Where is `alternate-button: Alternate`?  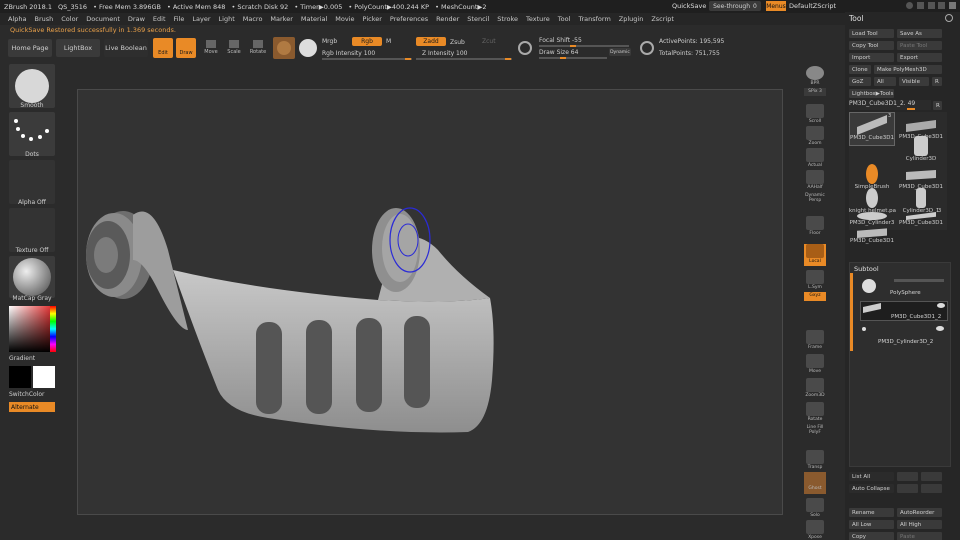
alternate-button: Alternate is located at coordinates (32, 407).